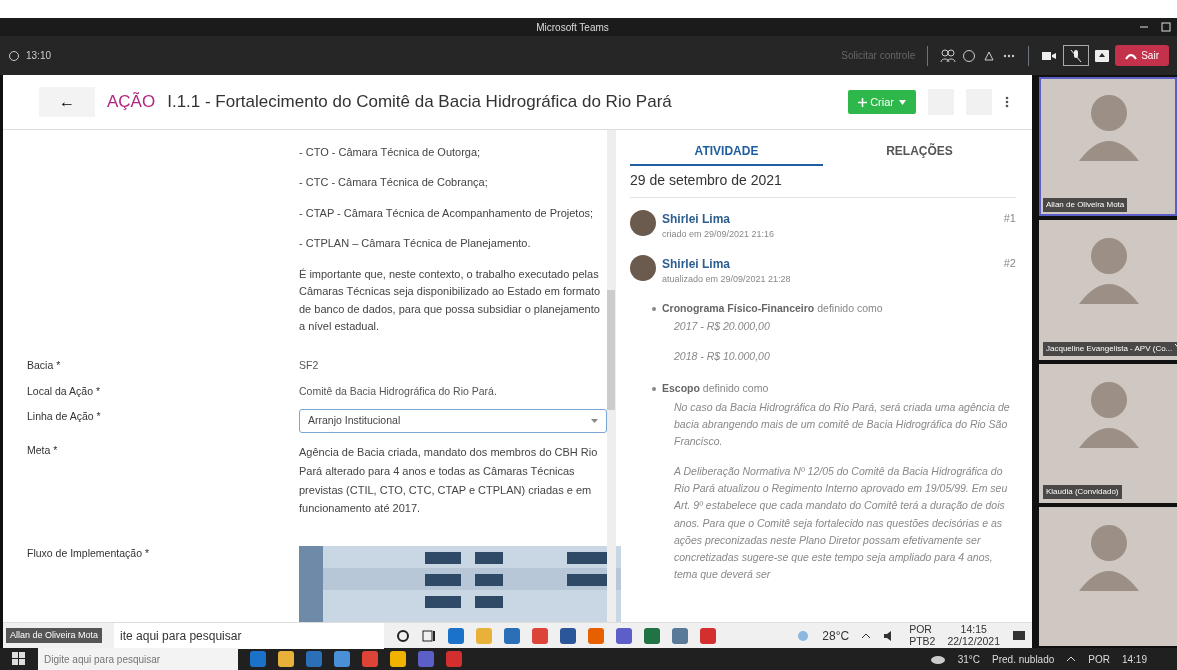 The image size is (1177, 670). I want to click on search-field: ite aqui para pesquisar, so click(249, 635).